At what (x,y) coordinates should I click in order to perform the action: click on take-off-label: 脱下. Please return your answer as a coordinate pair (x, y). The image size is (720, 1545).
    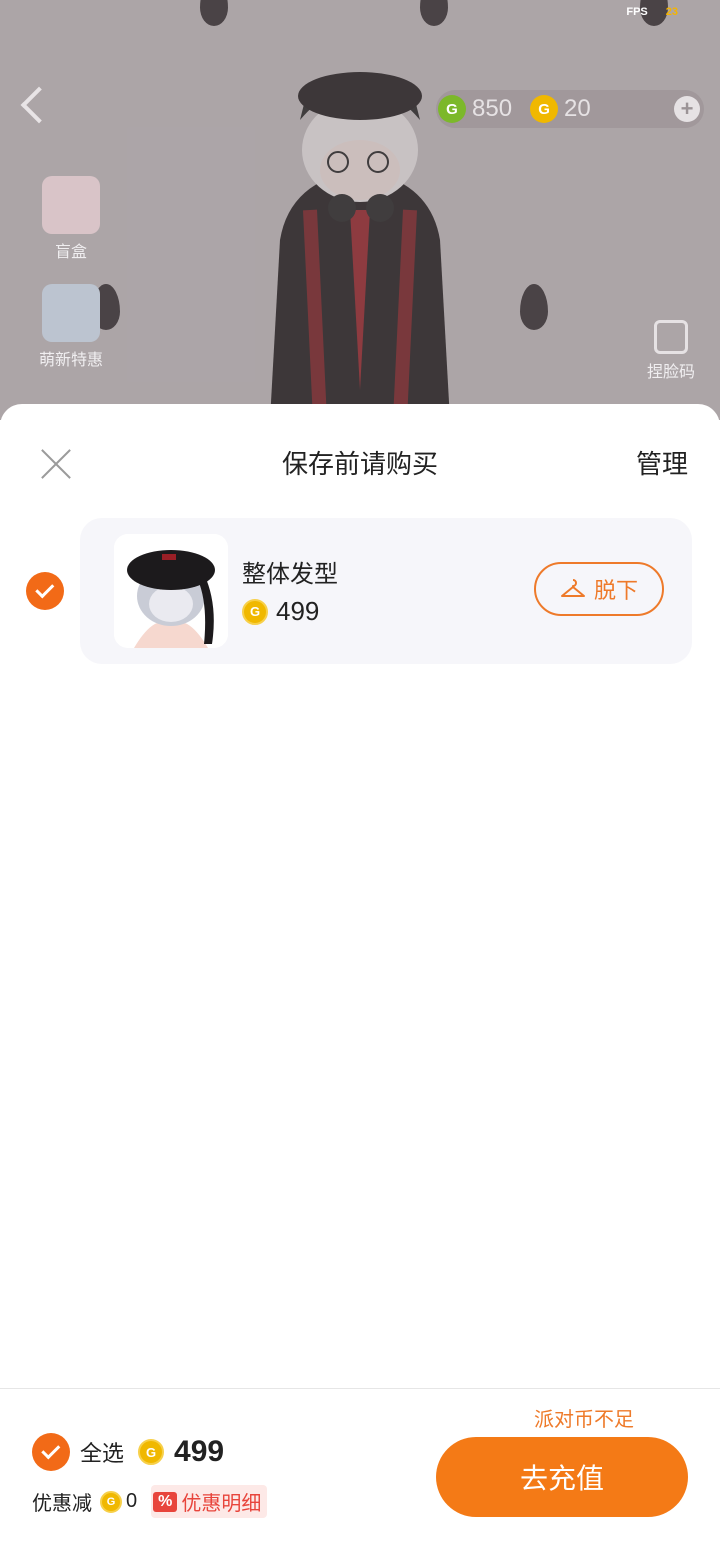
    Looking at the image, I should click on (615, 590).